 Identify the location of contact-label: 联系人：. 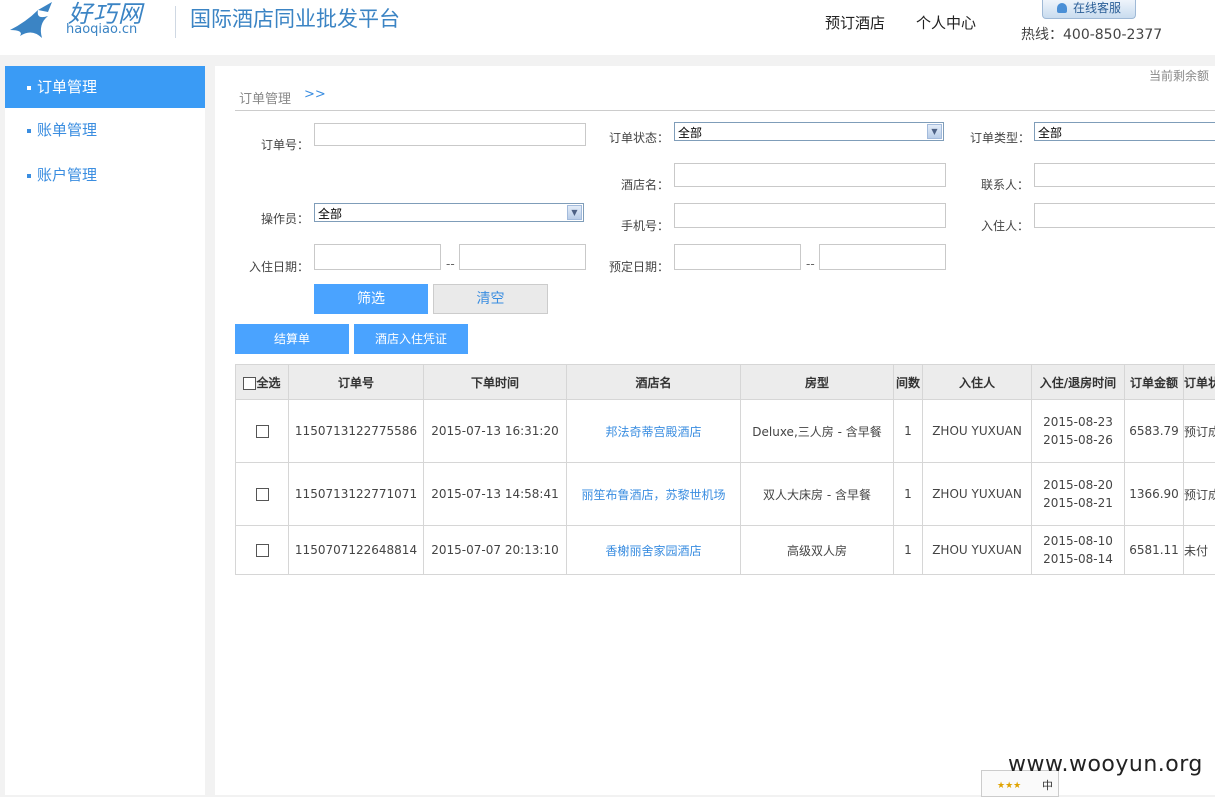
(1005, 184).